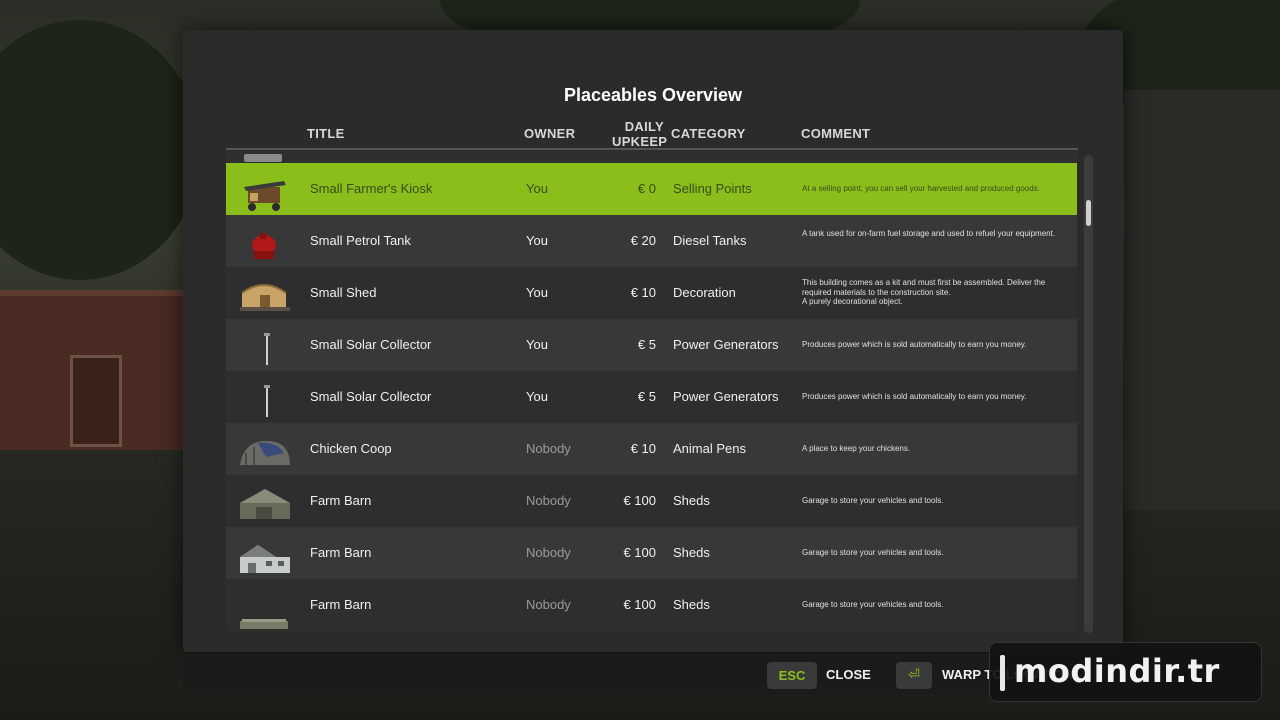  Describe the element at coordinates (653, 95) in the screenshot. I see `page-title: Placeables Overview` at that location.